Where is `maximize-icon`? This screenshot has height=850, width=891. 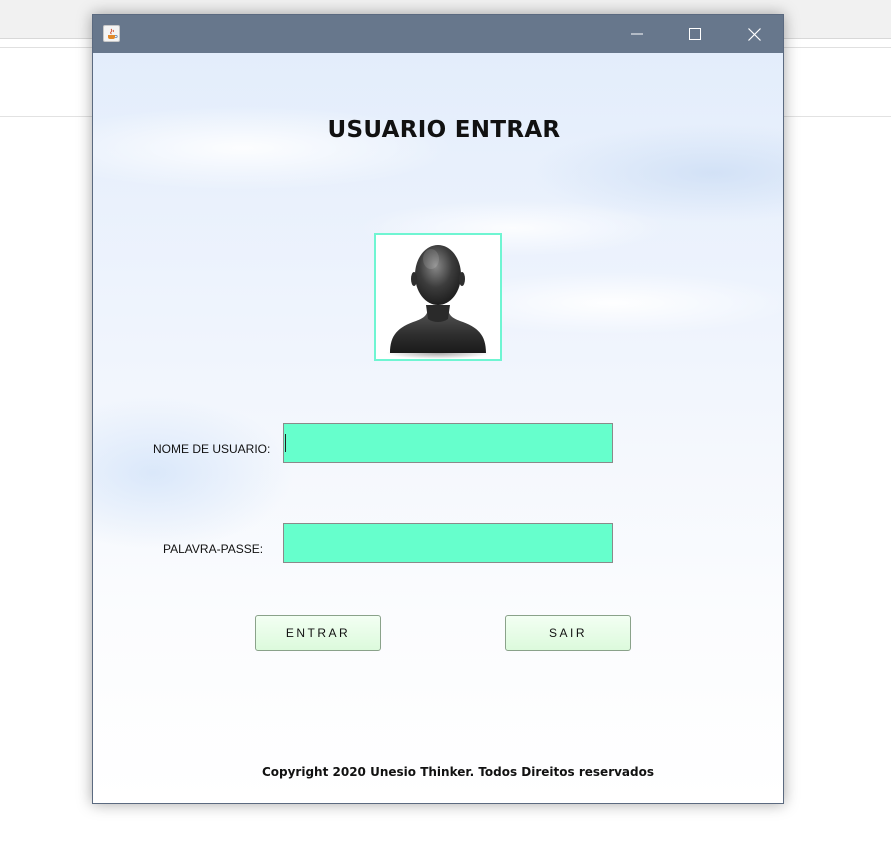
maximize-icon is located at coordinates (695, 34).